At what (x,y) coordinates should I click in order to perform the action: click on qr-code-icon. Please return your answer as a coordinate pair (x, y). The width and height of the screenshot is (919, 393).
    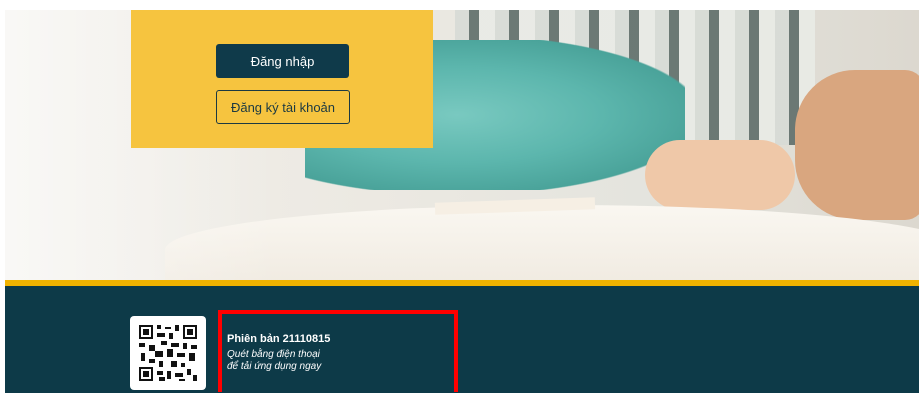
    Looking at the image, I should click on (168, 353).